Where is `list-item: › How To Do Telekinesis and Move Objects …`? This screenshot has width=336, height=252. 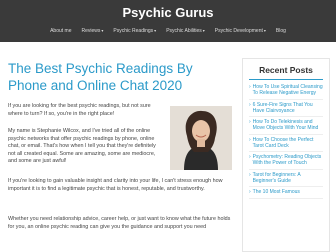 list-item: › How To Do Telekinesis and Move Objects … is located at coordinates (286, 126).